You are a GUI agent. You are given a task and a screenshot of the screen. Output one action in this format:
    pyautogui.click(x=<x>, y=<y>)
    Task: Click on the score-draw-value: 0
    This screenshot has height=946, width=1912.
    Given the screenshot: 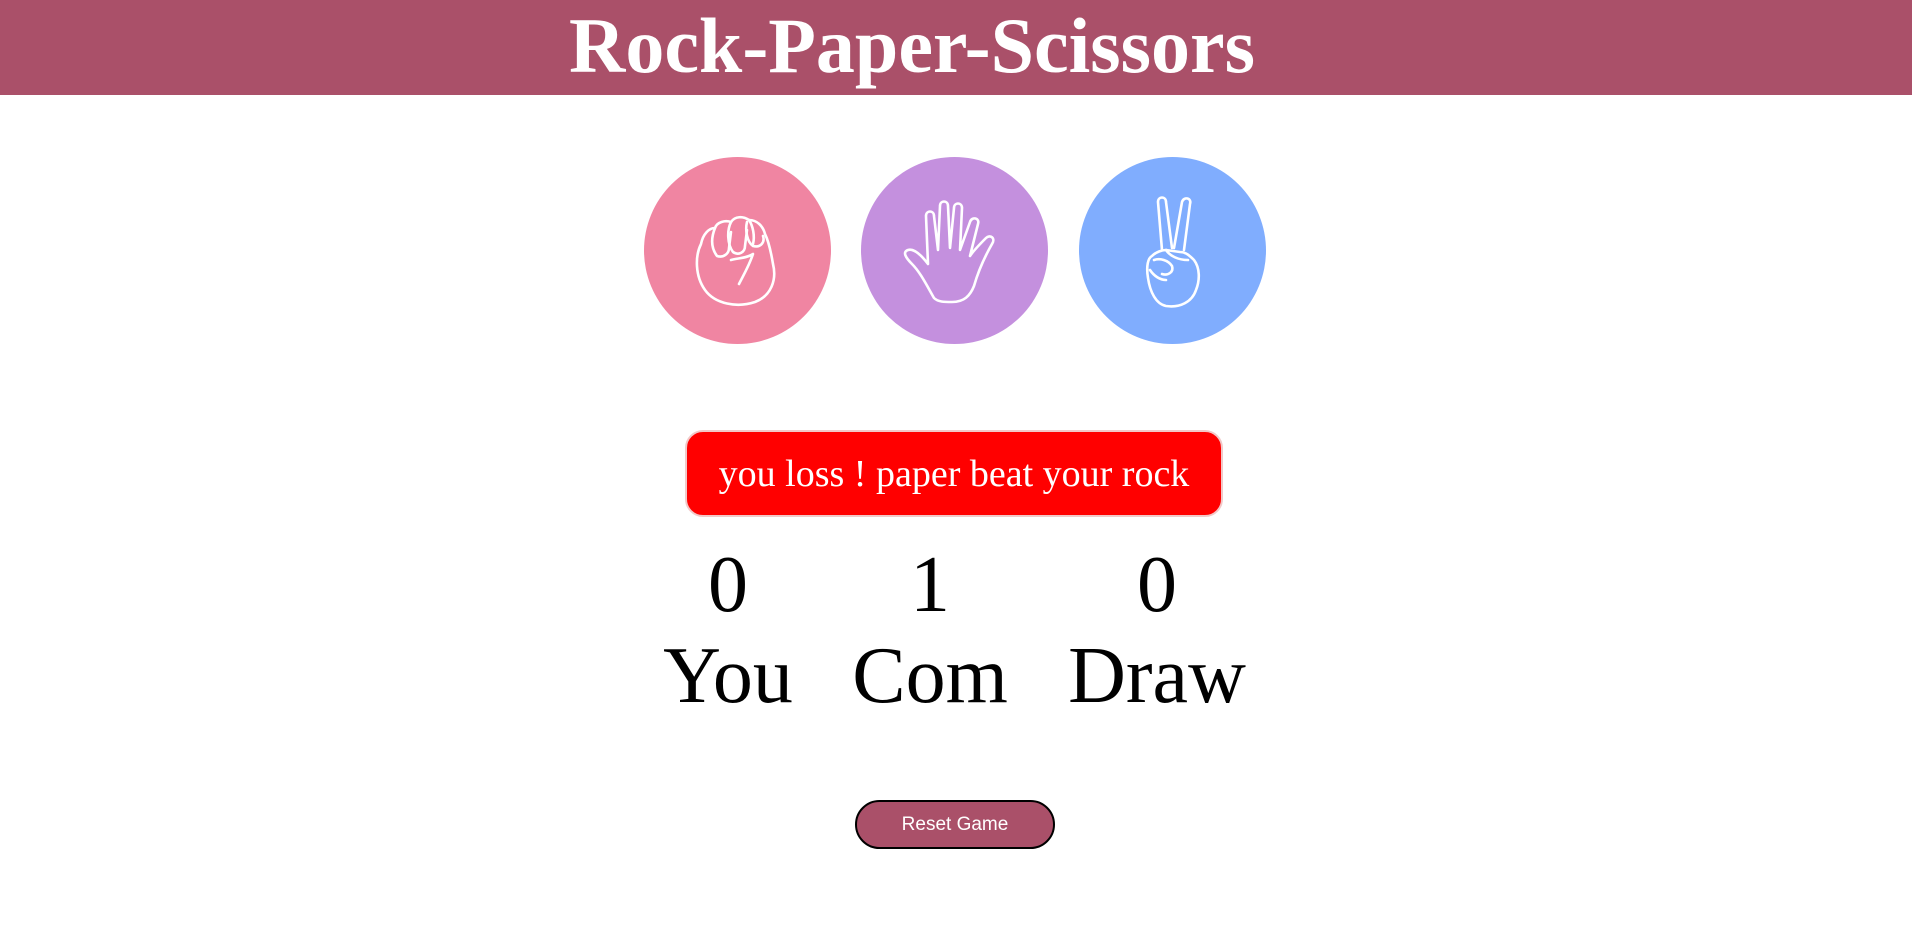 What is the action you would take?
    pyautogui.click(x=1157, y=585)
    